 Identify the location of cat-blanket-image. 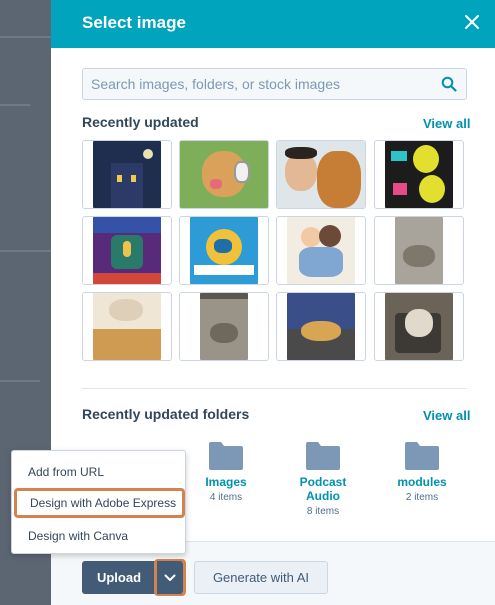
(321, 326).